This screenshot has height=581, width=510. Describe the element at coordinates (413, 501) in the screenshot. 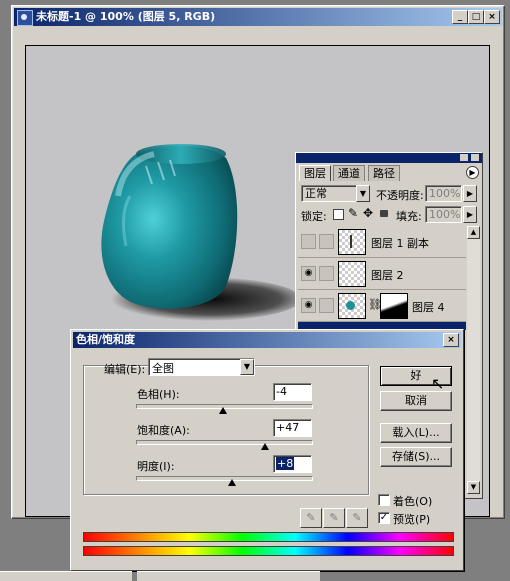

I see `colorize-label: 着色(O)` at that location.